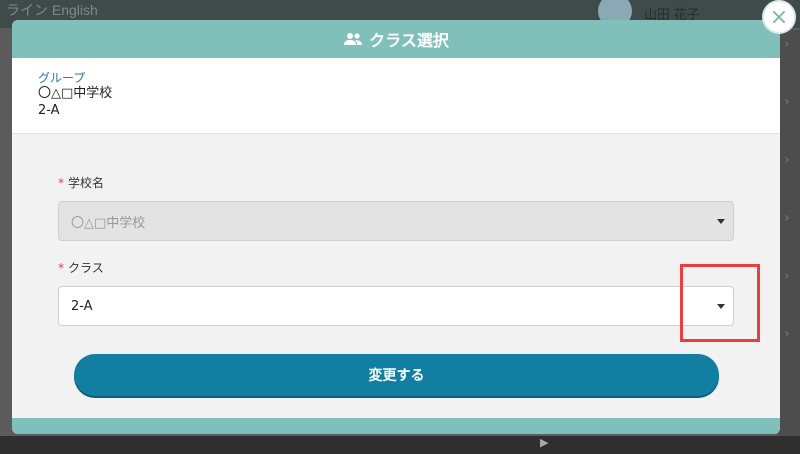 The width and height of the screenshot is (800, 454). Describe the element at coordinates (62, 78) in the screenshot. I see `group-label: グループ` at that location.